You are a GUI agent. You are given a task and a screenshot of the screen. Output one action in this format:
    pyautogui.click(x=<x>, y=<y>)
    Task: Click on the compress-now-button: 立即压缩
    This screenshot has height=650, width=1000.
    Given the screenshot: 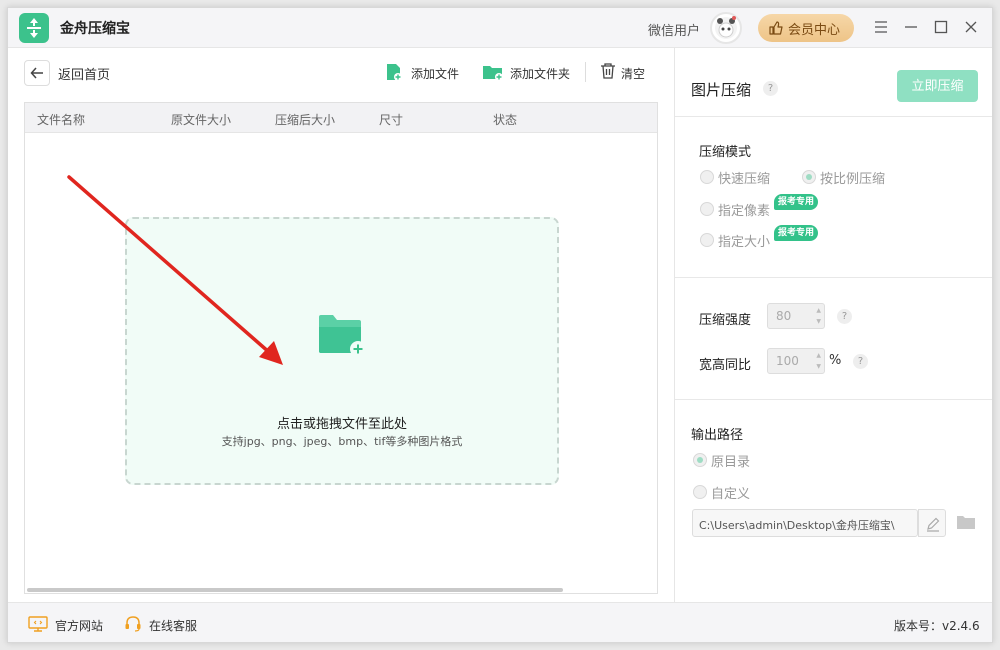 What is the action you would take?
    pyautogui.click(x=937, y=86)
    